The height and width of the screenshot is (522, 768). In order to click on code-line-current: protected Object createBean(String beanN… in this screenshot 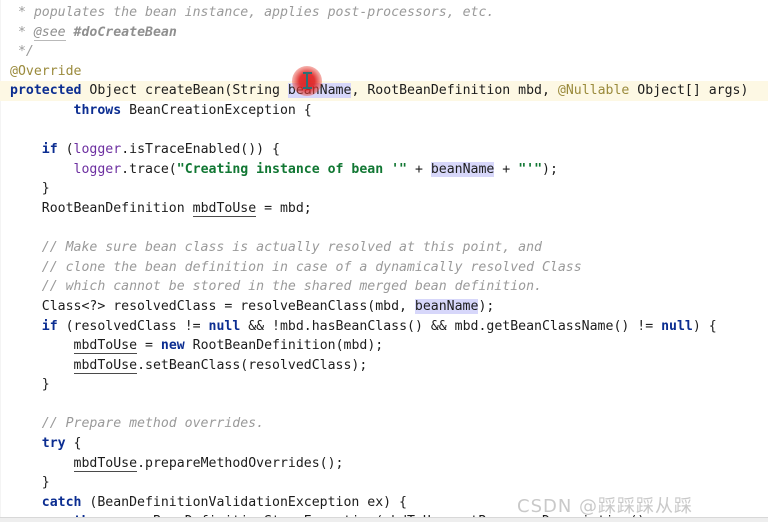, I will do `click(384, 91)`.